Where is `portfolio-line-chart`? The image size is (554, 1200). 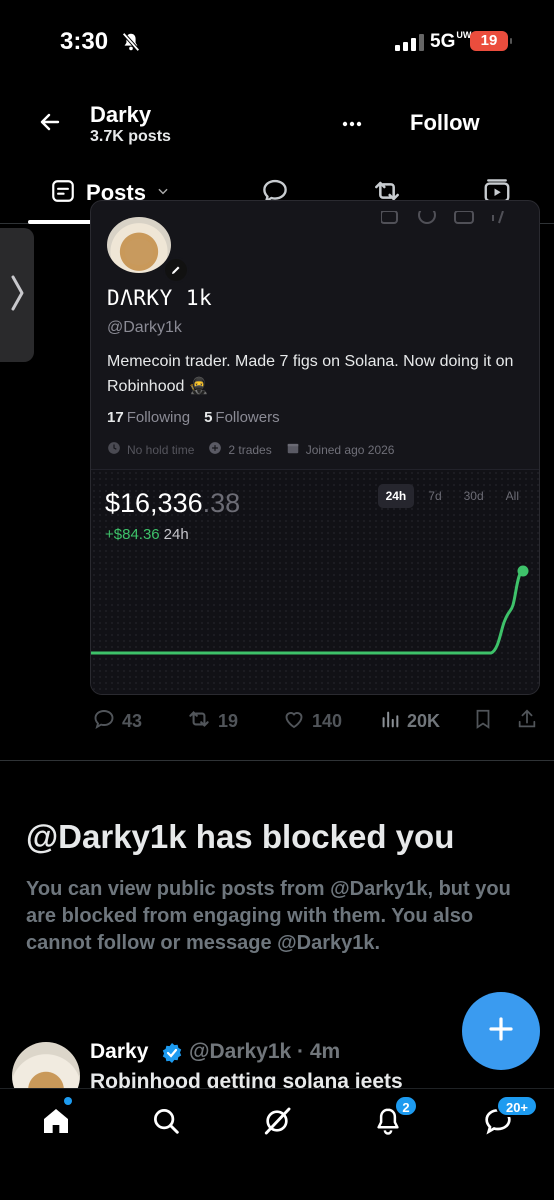
portfolio-line-chart is located at coordinates (310, 610).